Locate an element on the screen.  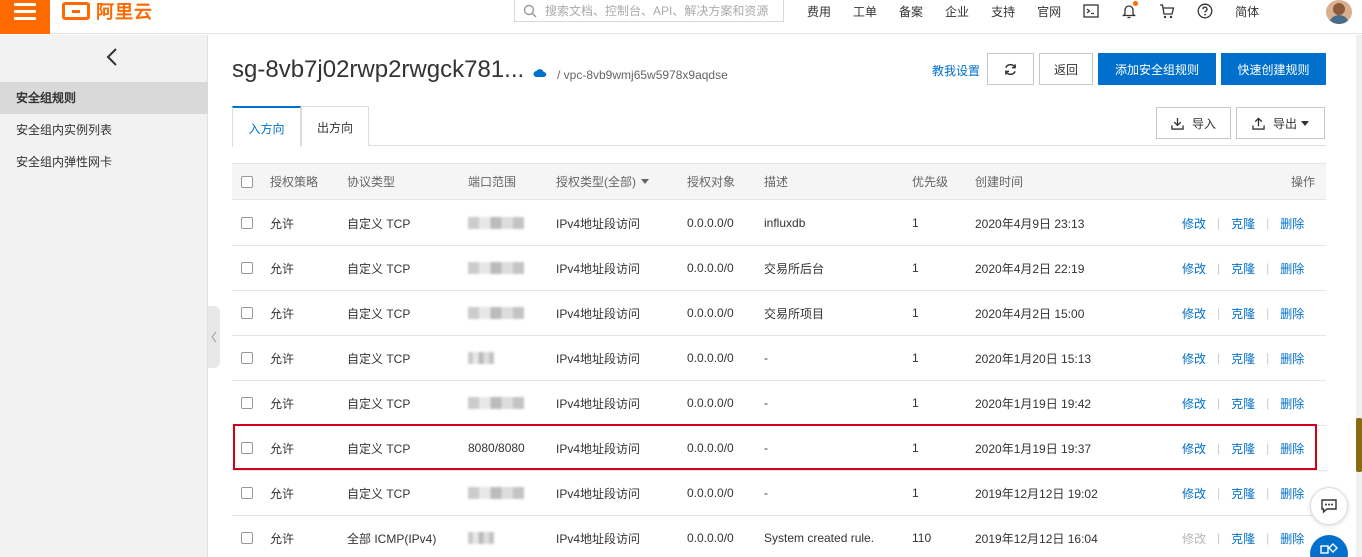
select-all-checkbox is located at coordinates (247, 181).